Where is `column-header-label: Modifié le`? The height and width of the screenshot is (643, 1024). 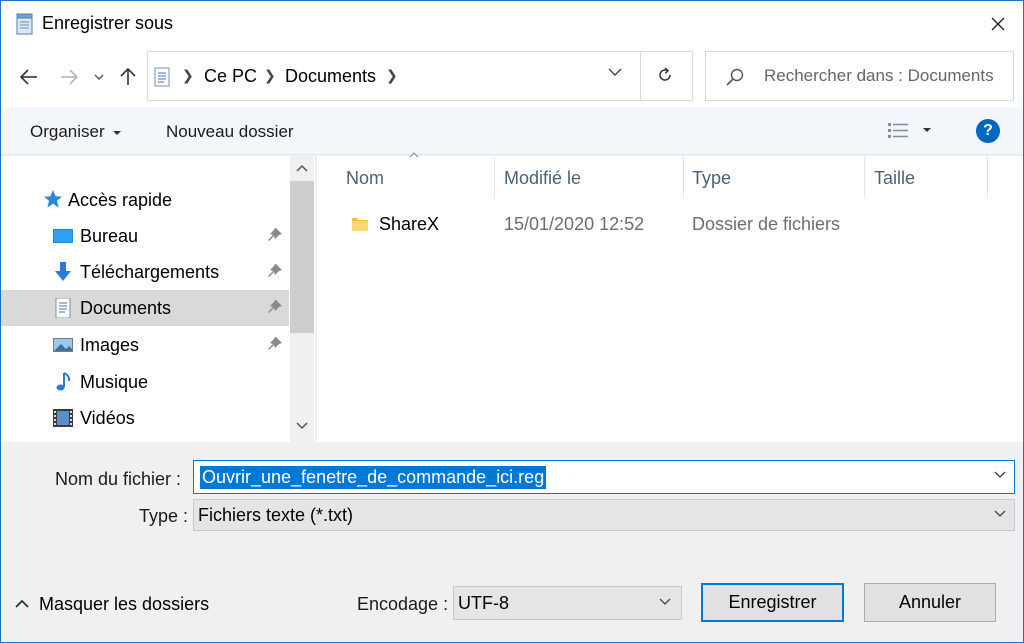 column-header-label: Modifié le is located at coordinates (543, 178).